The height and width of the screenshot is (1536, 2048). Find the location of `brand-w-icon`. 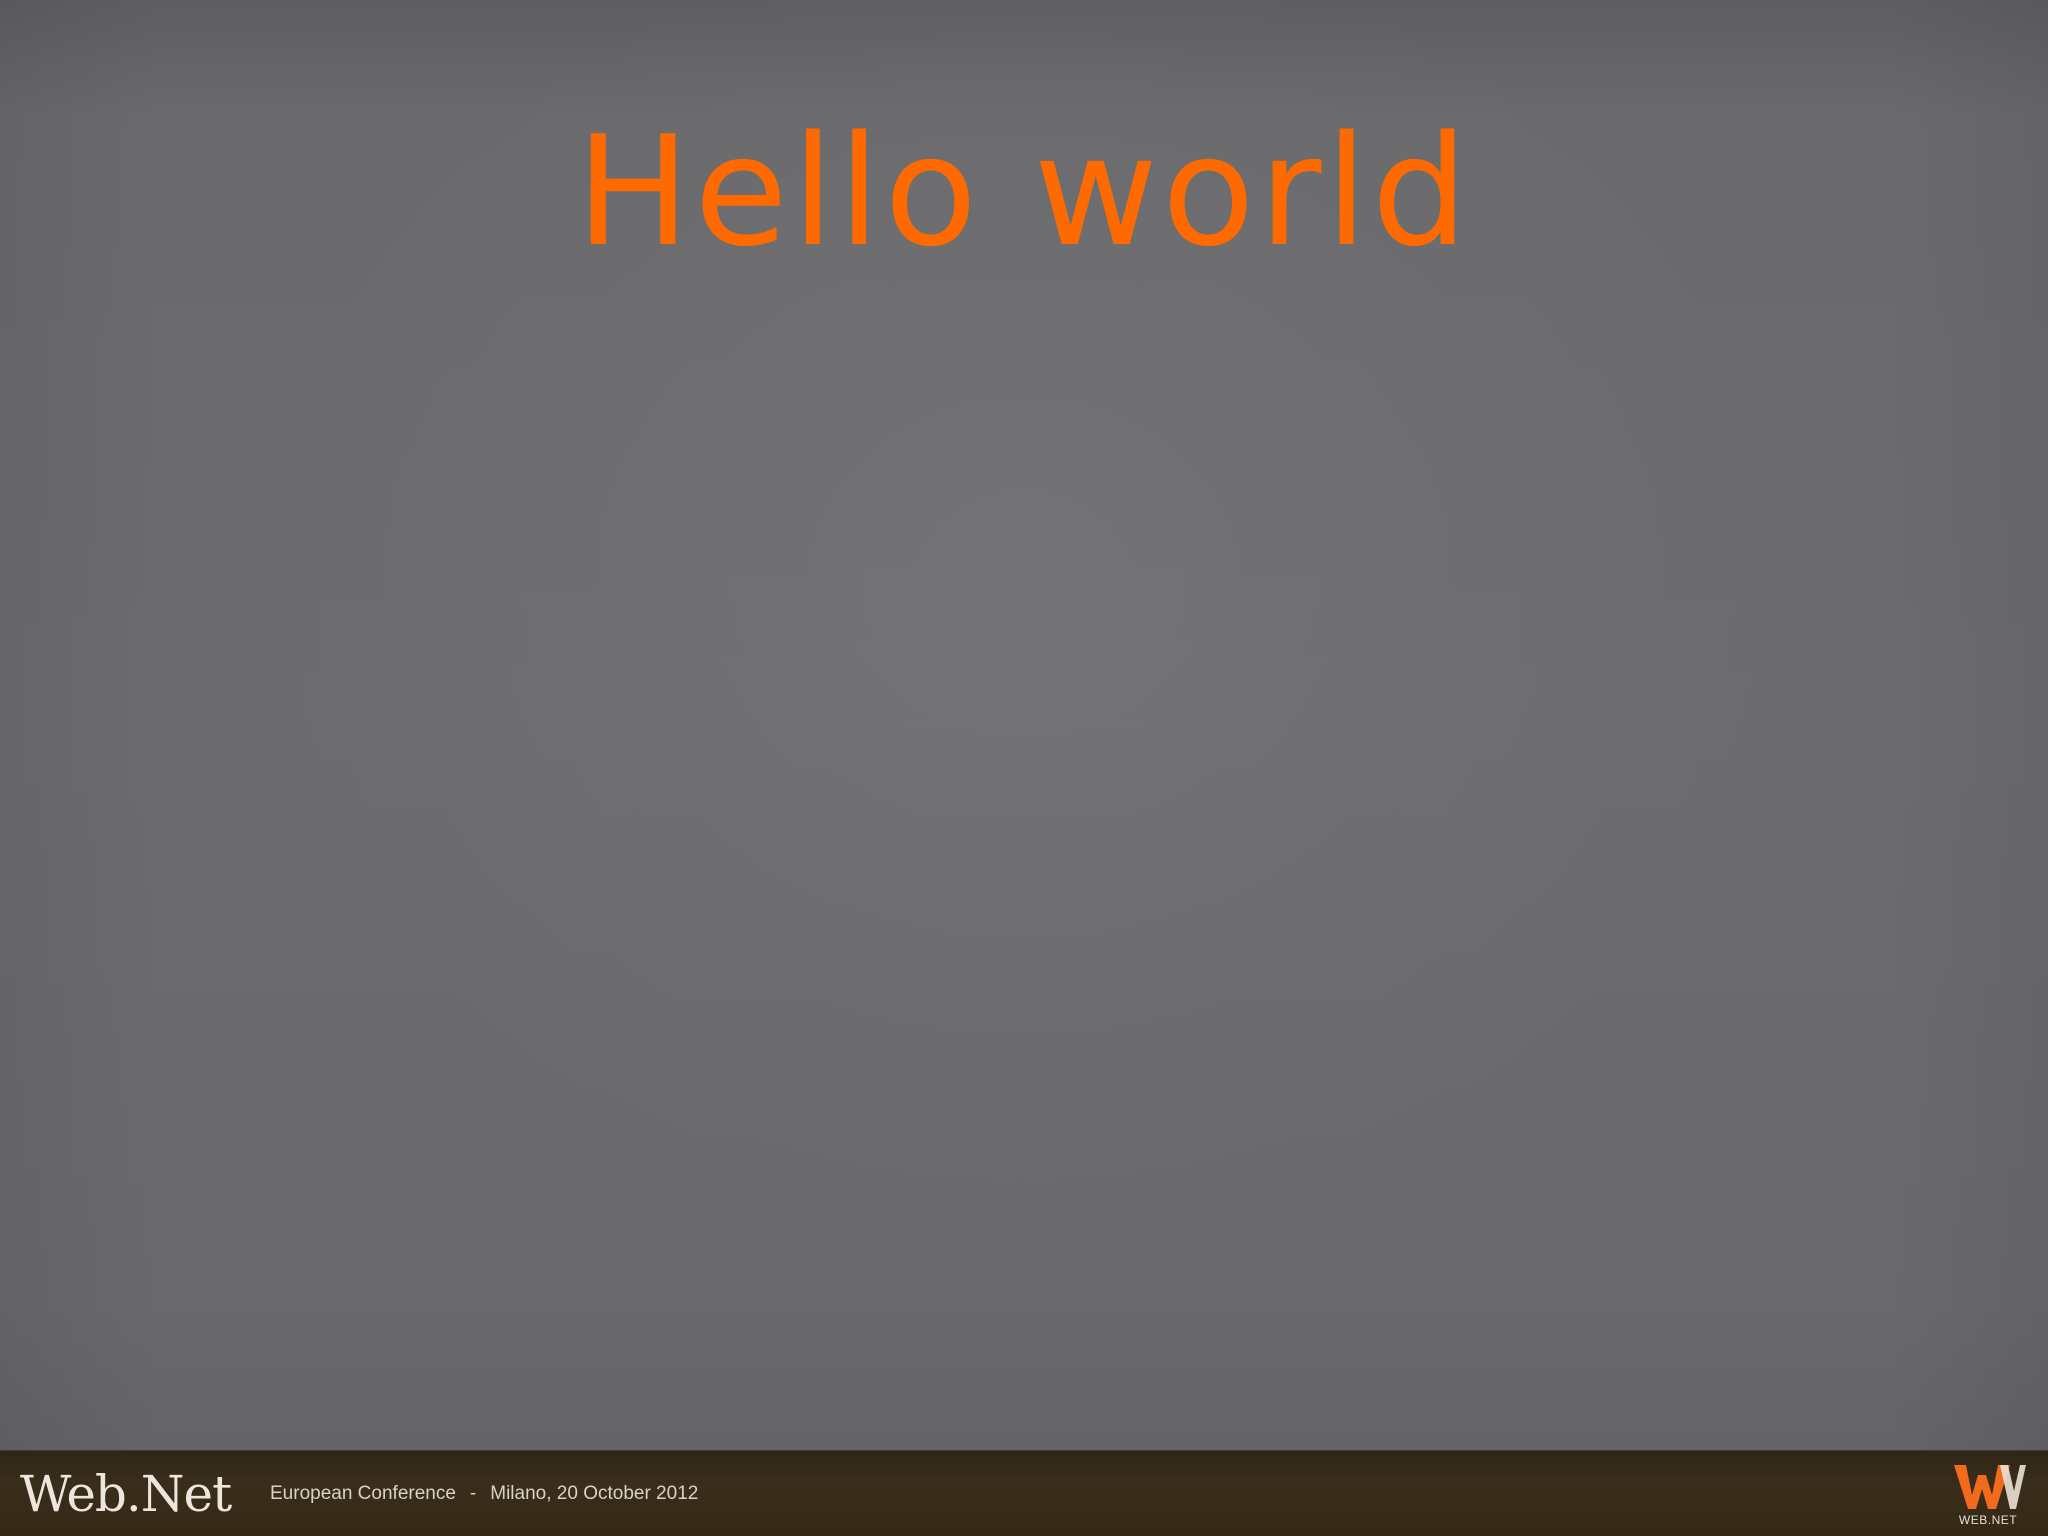

brand-w-icon is located at coordinates (1990, 1487).